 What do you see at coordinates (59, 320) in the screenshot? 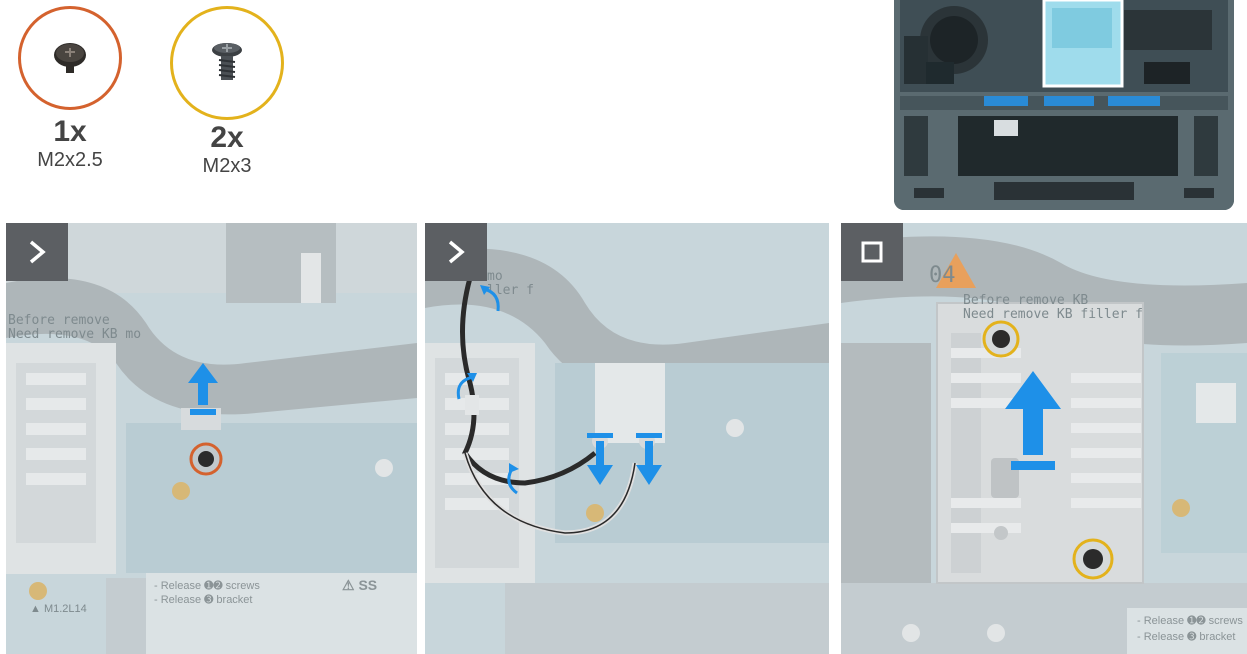
I see `silkscreen-text: Before remove` at bounding box center [59, 320].